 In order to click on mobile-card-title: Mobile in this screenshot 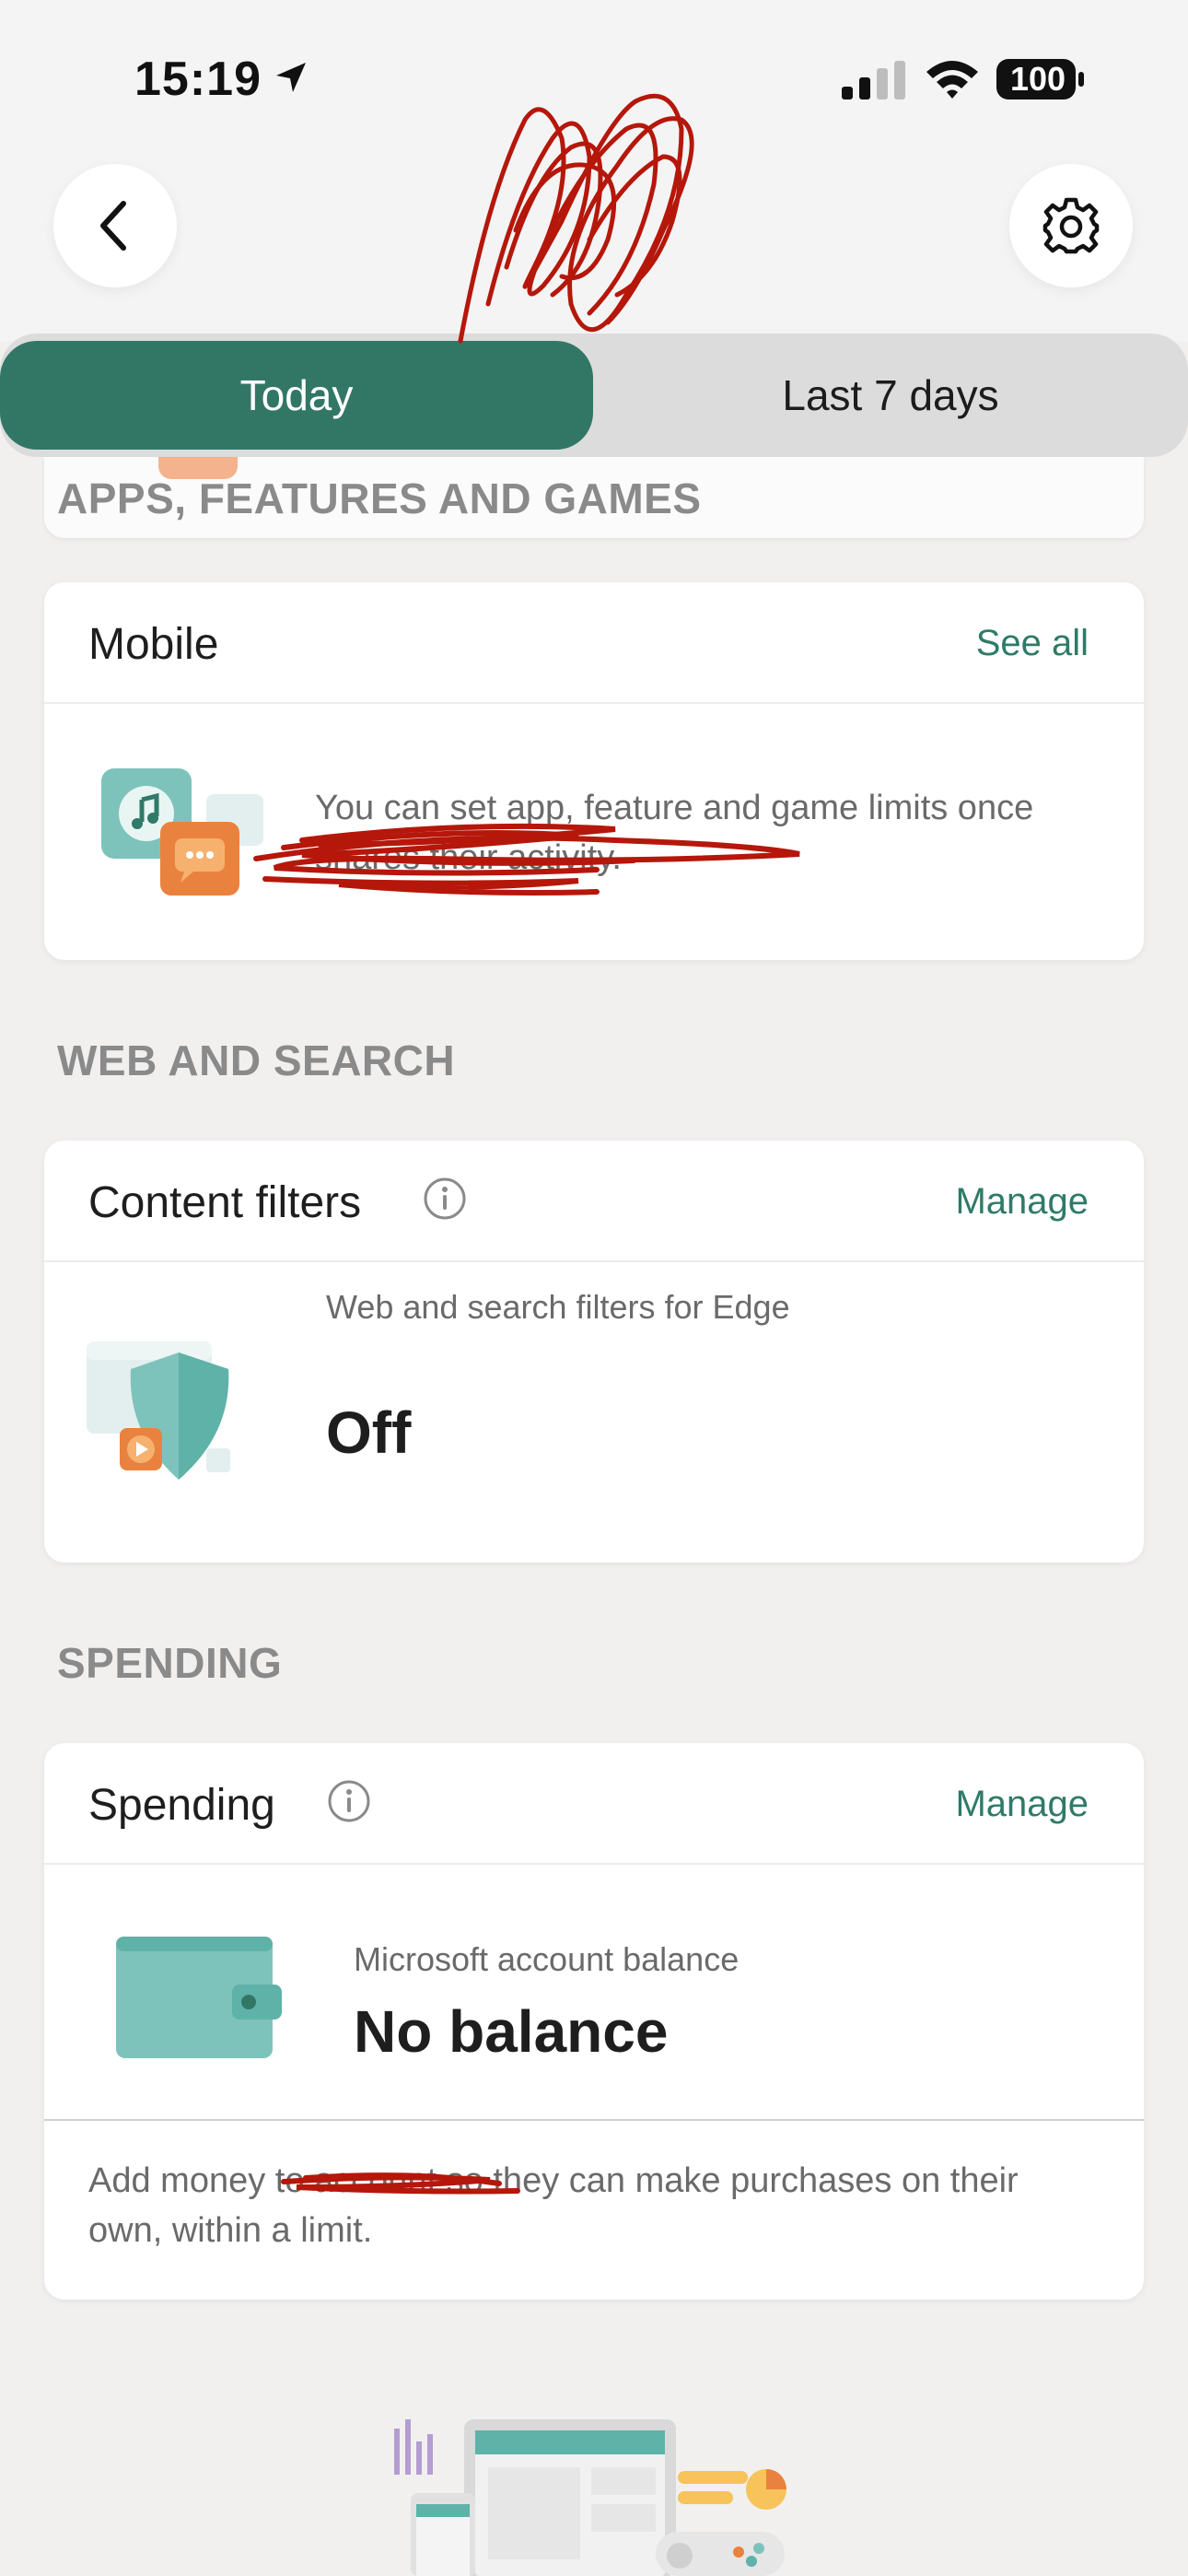, I will do `click(153, 644)`.